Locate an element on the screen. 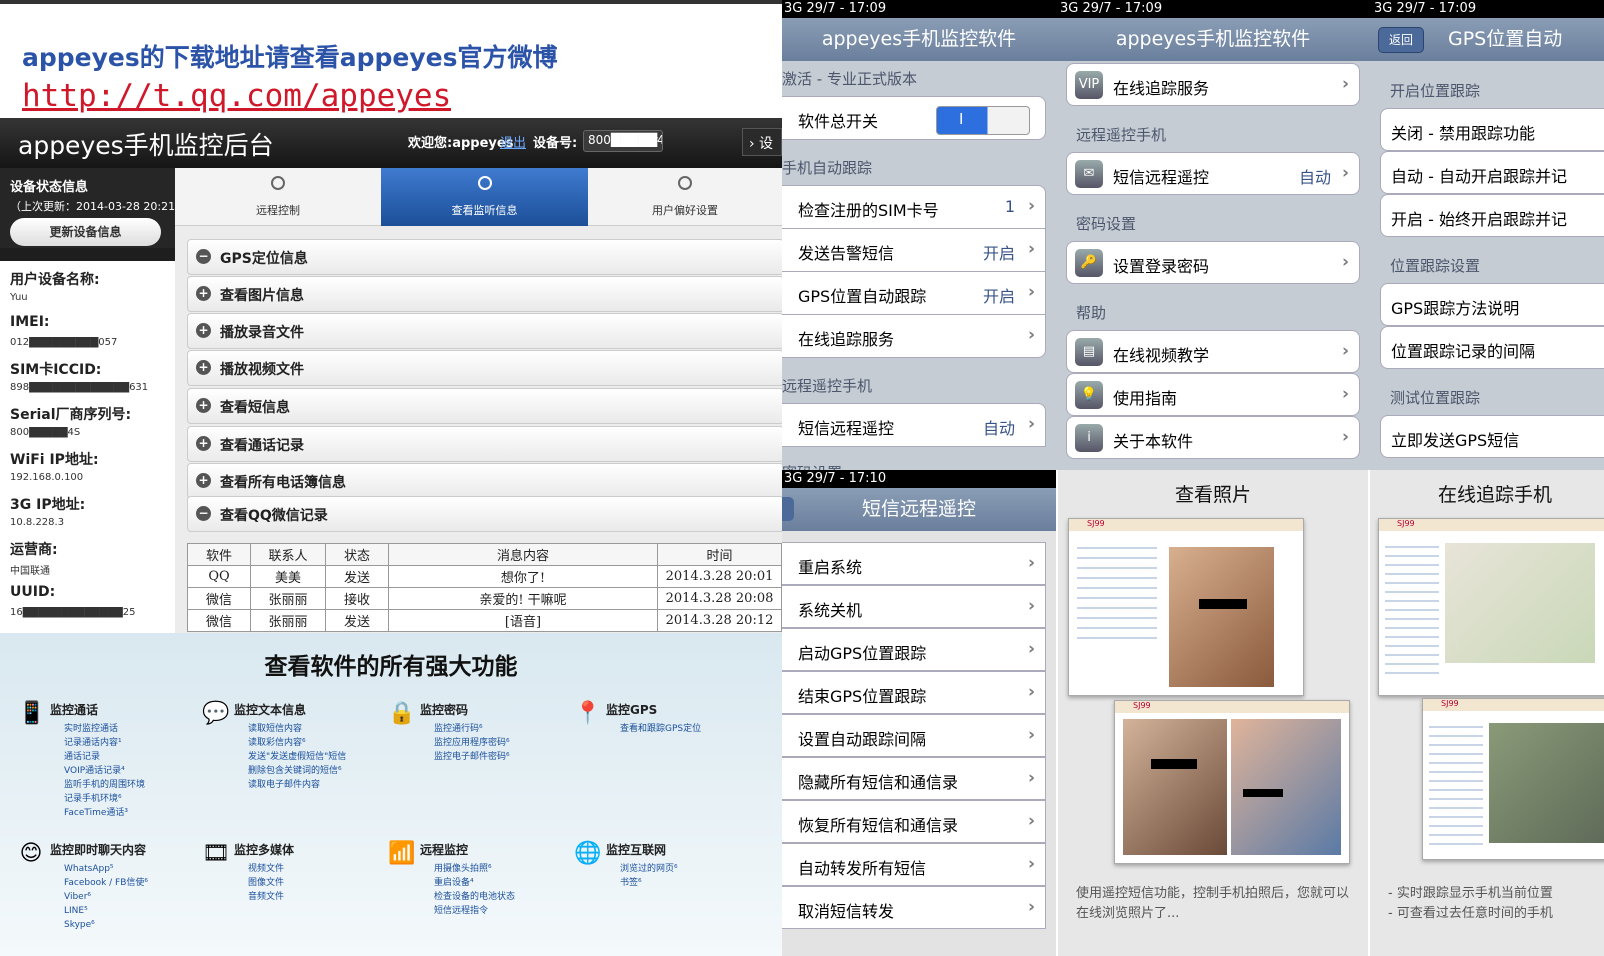 This screenshot has width=1604, height=956. back-button is located at coordinates (788, 509).